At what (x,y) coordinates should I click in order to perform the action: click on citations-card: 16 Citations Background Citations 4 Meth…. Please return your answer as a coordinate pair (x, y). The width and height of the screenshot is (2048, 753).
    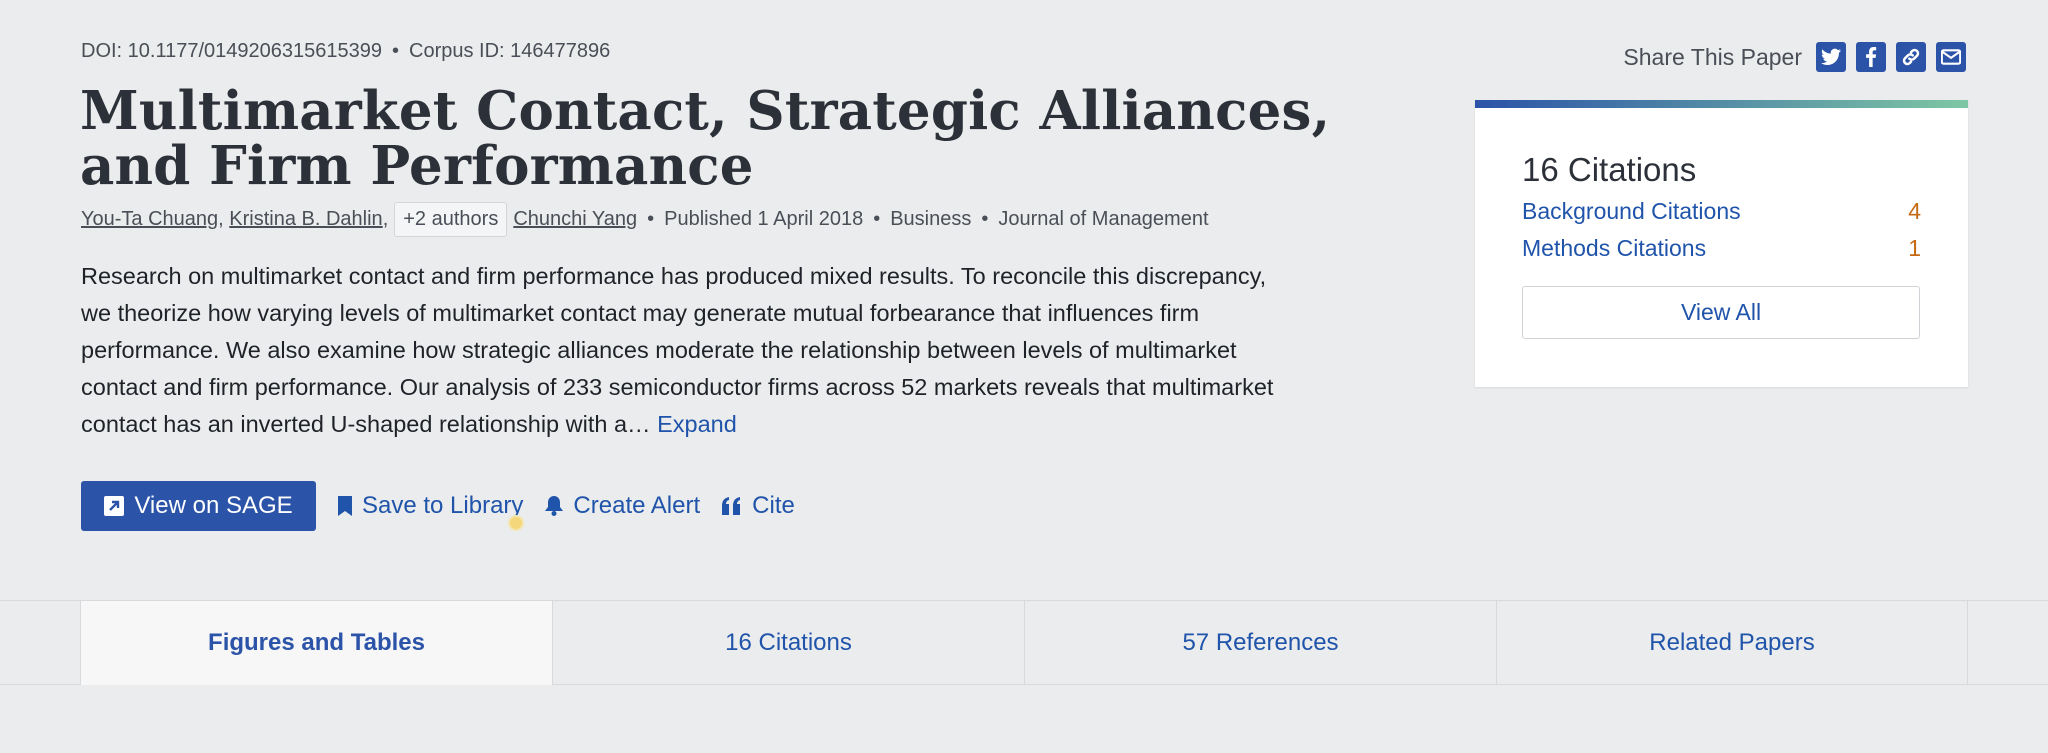
    Looking at the image, I should click on (1721, 243).